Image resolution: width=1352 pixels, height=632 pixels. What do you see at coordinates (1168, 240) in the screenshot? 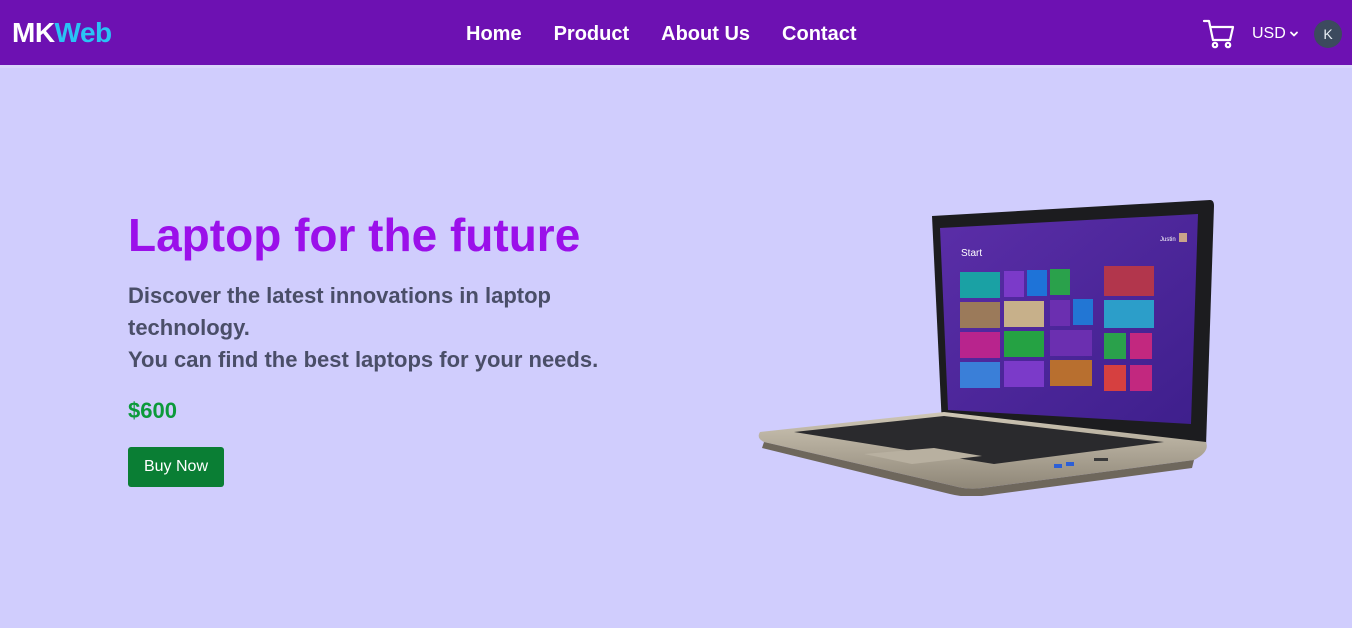
I see `laptop-screen-user: Justin` at bounding box center [1168, 240].